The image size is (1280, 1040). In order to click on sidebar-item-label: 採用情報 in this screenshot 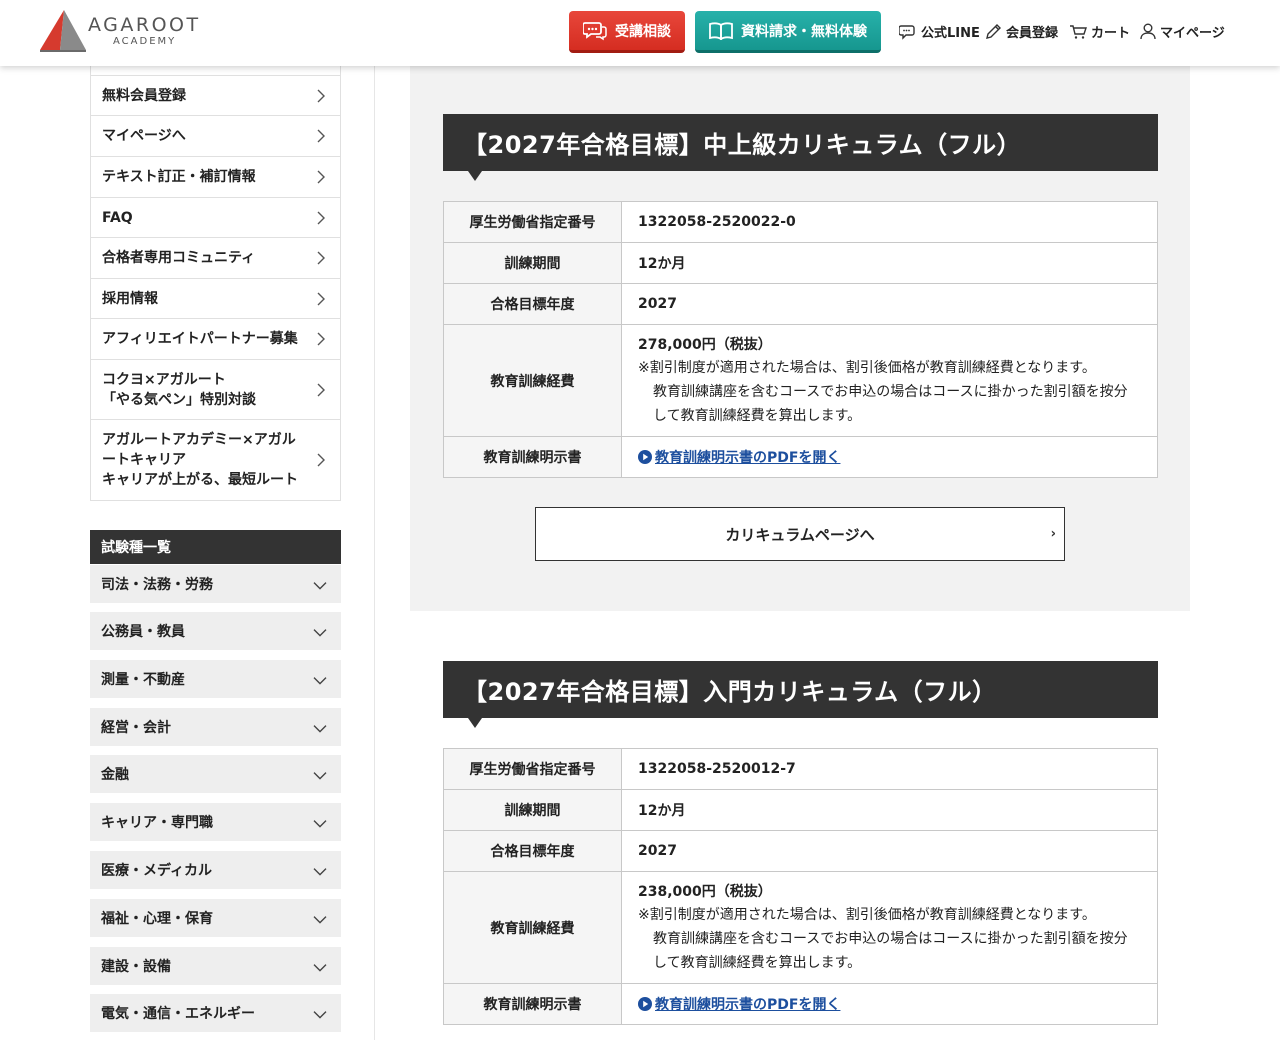, I will do `click(130, 298)`.